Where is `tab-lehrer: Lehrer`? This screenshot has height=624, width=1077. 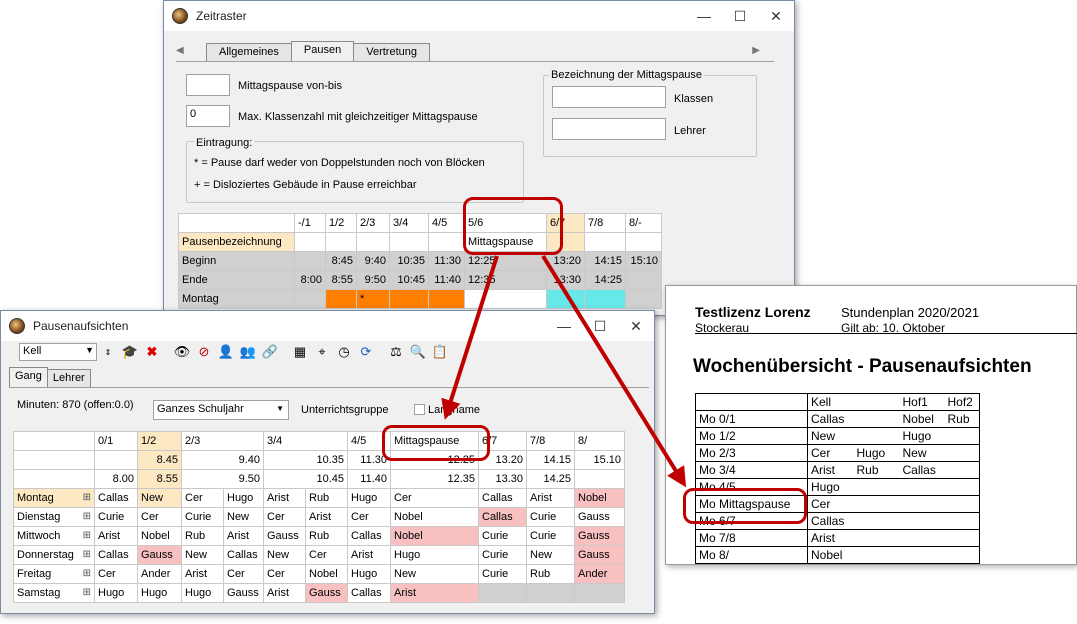 tab-lehrer: Lehrer is located at coordinates (68, 378).